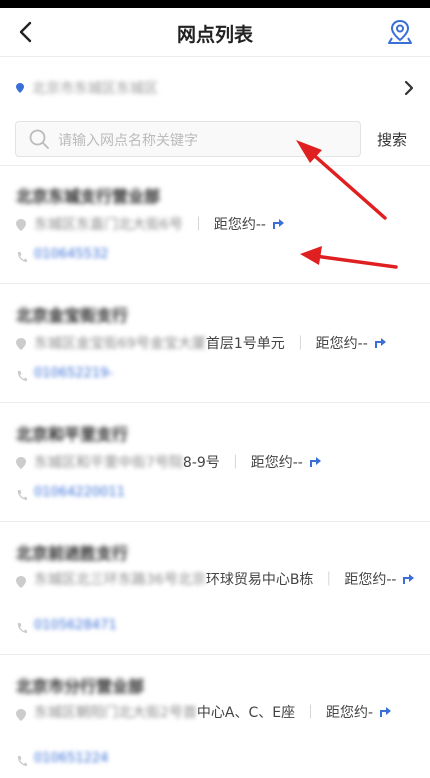  Describe the element at coordinates (215, 88) in the screenshot. I see `region-selector: 北京市东城区东城区` at that location.